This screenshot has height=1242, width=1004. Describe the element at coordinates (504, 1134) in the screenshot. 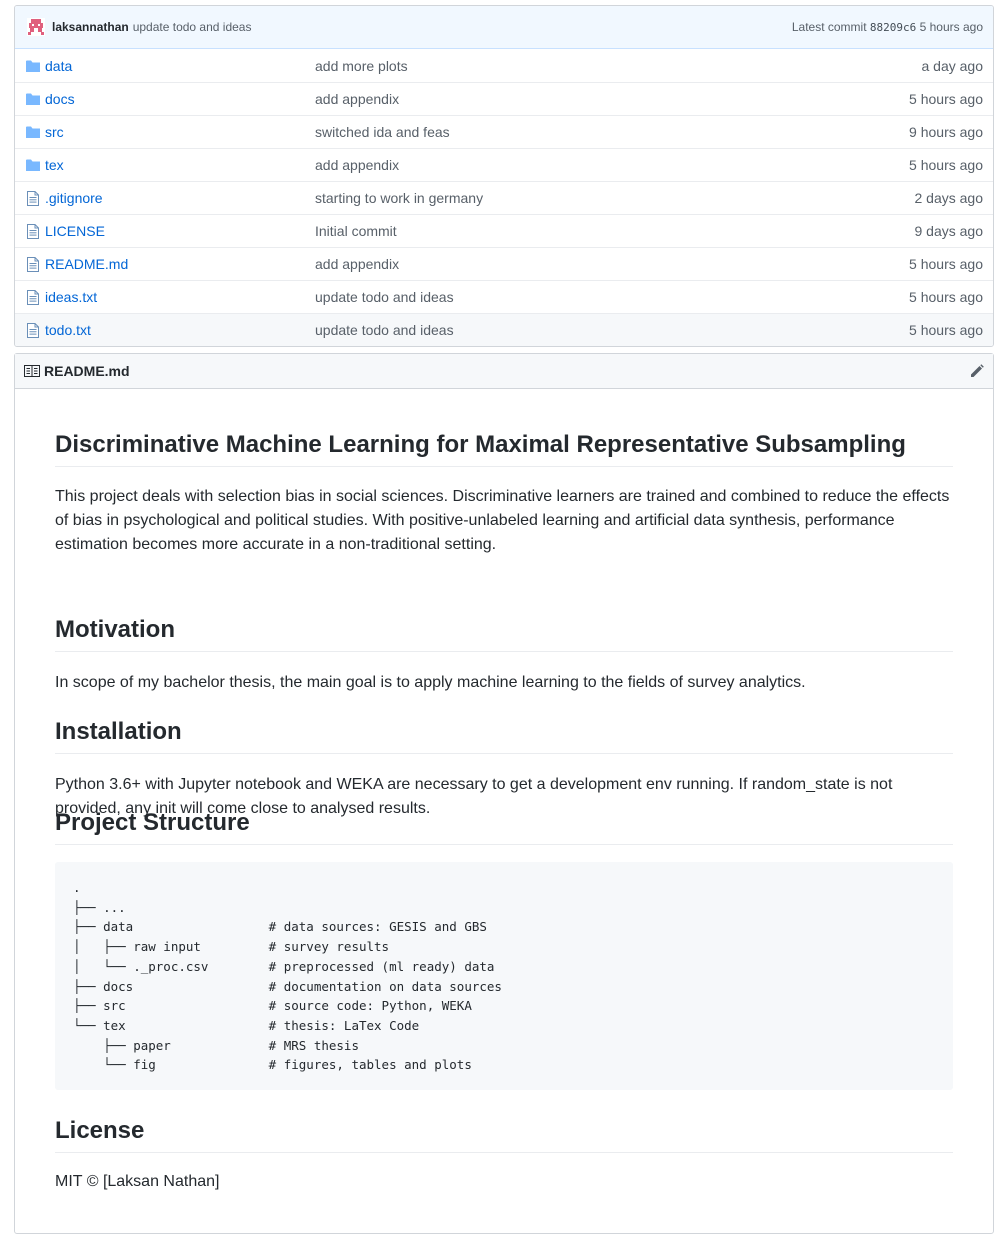

I see `license-heading: License` at that location.